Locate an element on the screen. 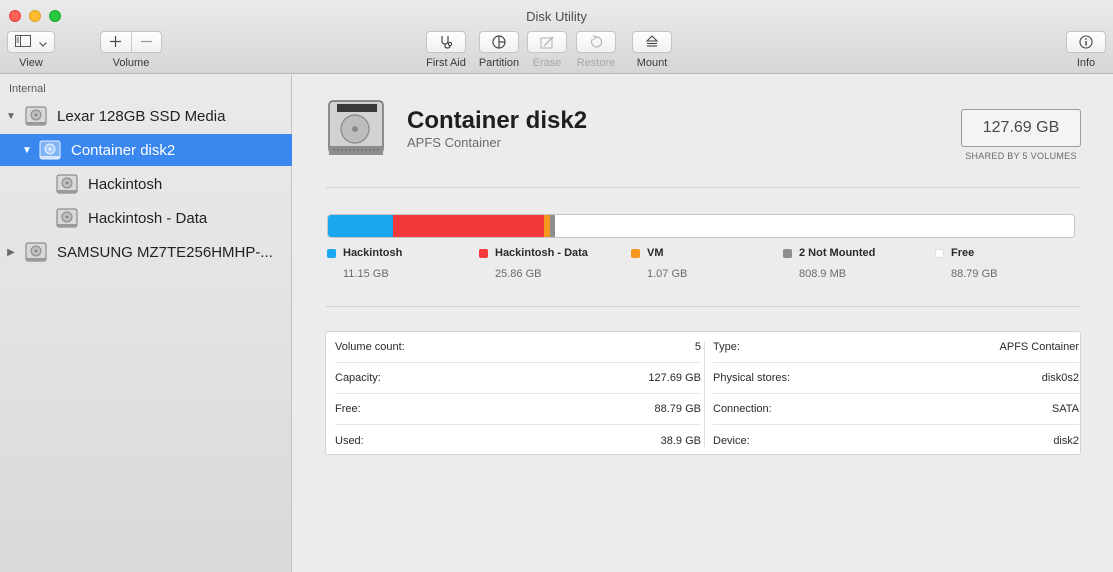  mount-button is located at coordinates (652, 42).